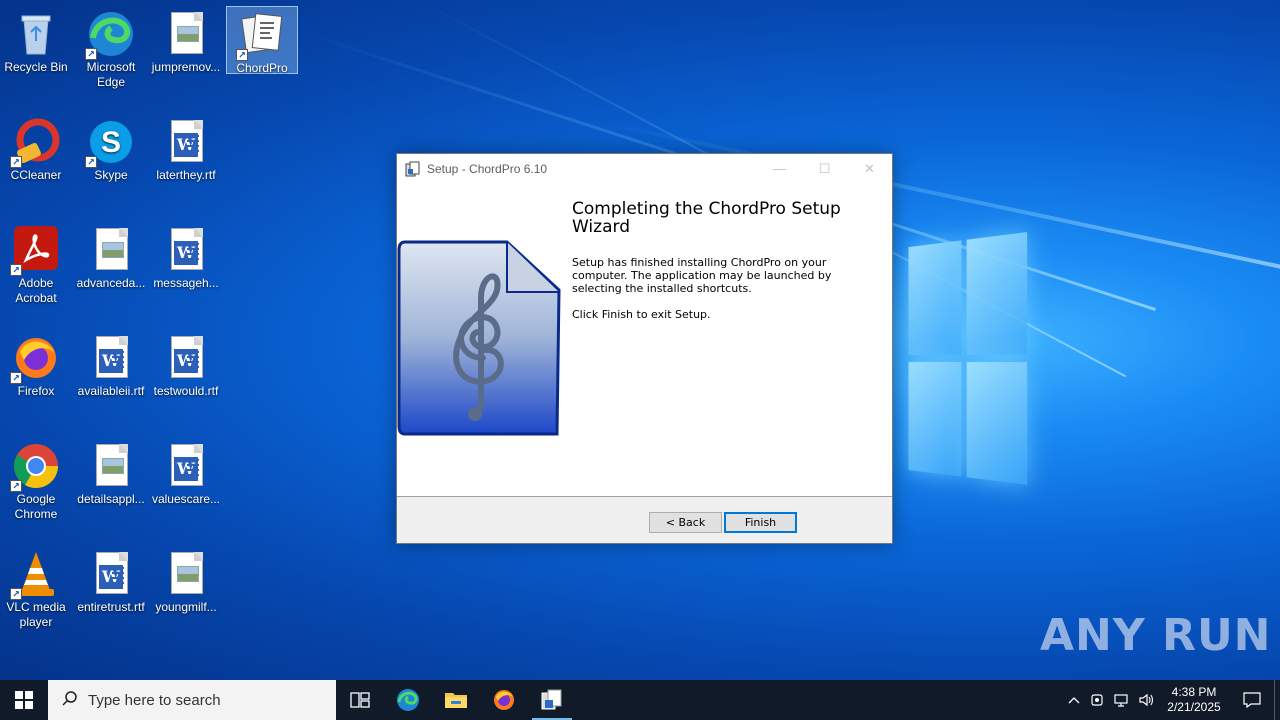 The image size is (1280, 720). What do you see at coordinates (261, 36) in the screenshot?
I see `chordpro-icon: ↗` at bounding box center [261, 36].